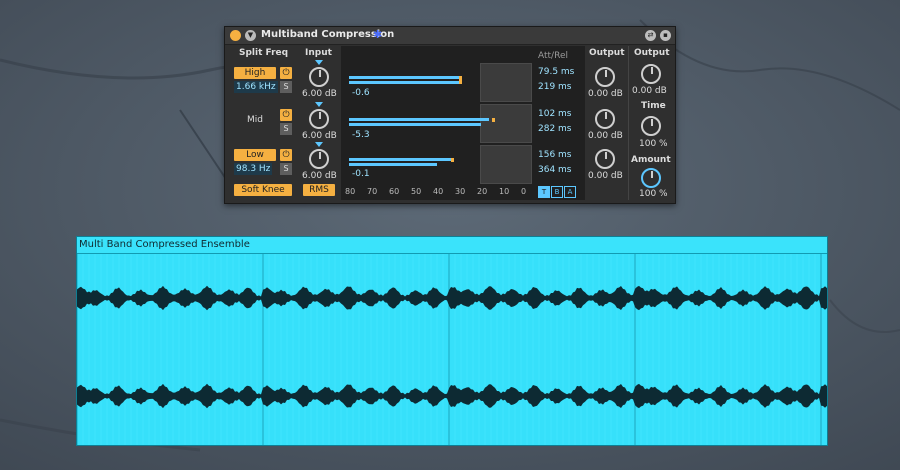 The width and height of the screenshot is (900, 470). I want to click on low-band-button: Low, so click(255, 155).